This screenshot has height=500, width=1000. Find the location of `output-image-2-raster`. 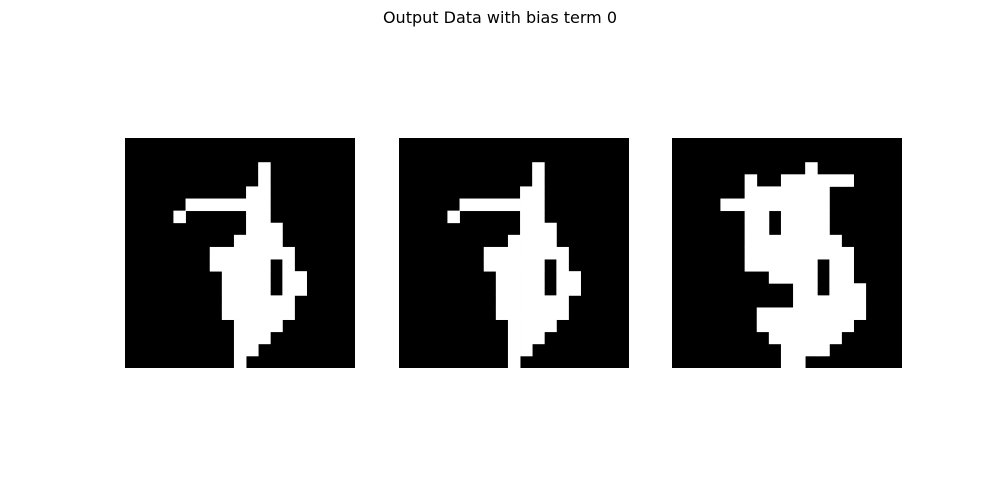

output-image-2-raster is located at coordinates (514, 253).